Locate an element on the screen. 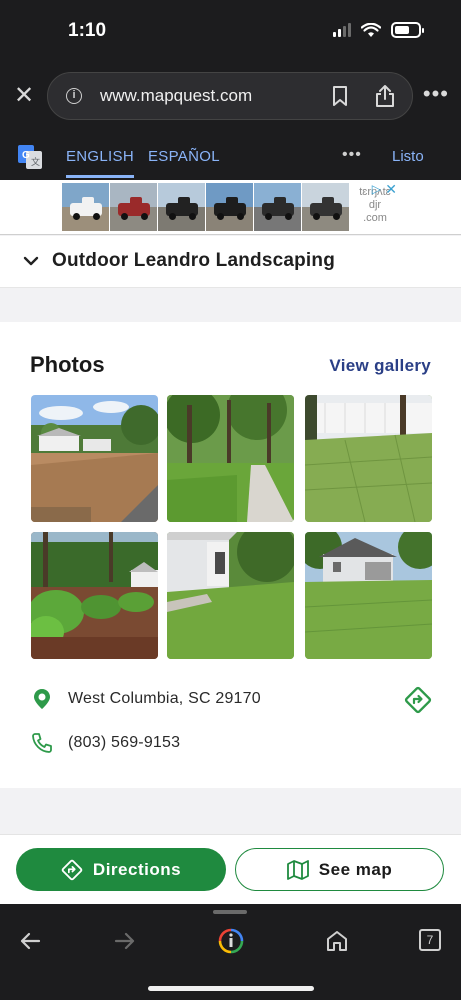  share-icon is located at coordinates (385, 96).